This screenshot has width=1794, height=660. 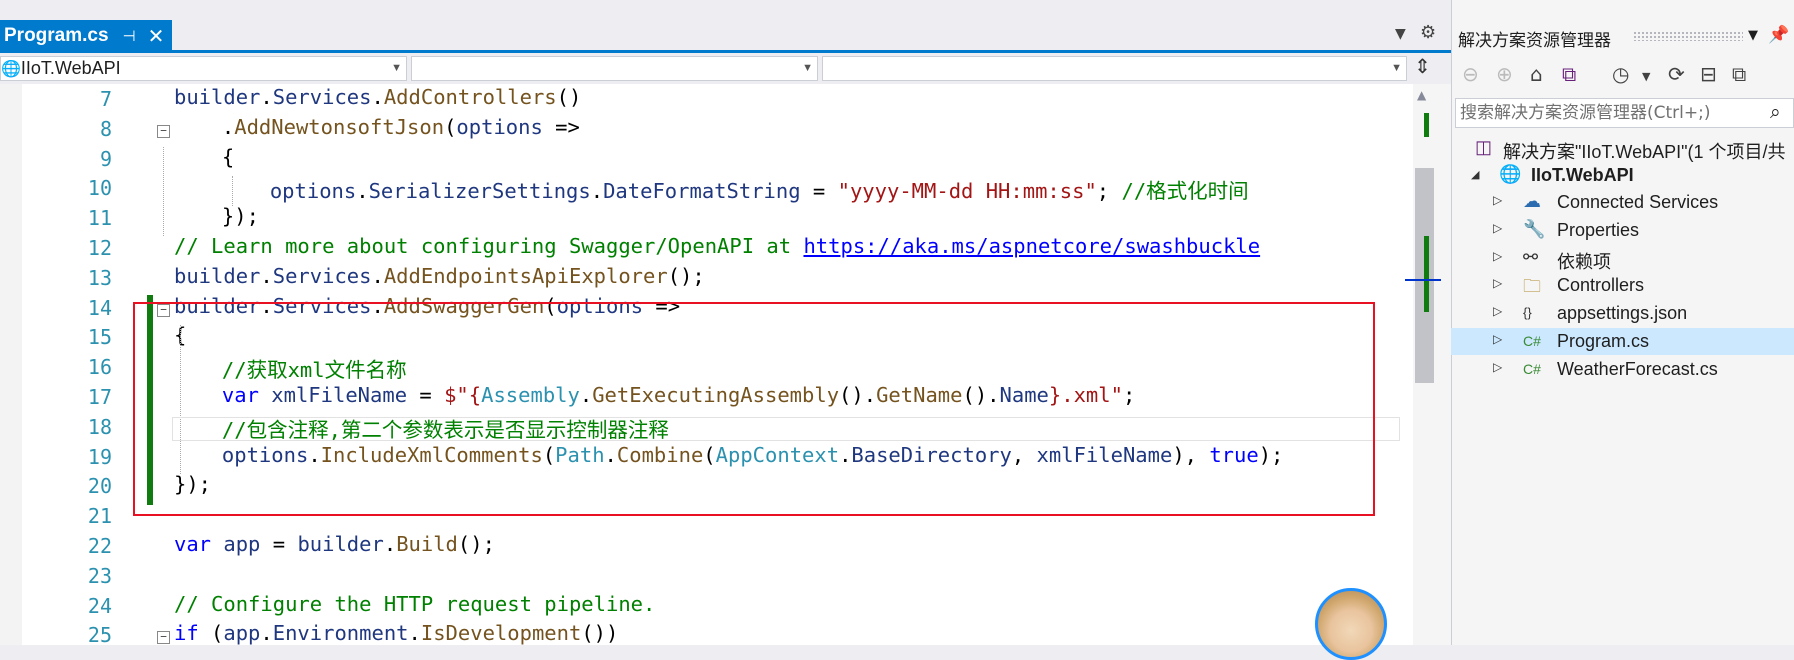 I want to click on tree-item: ▷ C# WeatherForecast.cs, so click(x=1622, y=369).